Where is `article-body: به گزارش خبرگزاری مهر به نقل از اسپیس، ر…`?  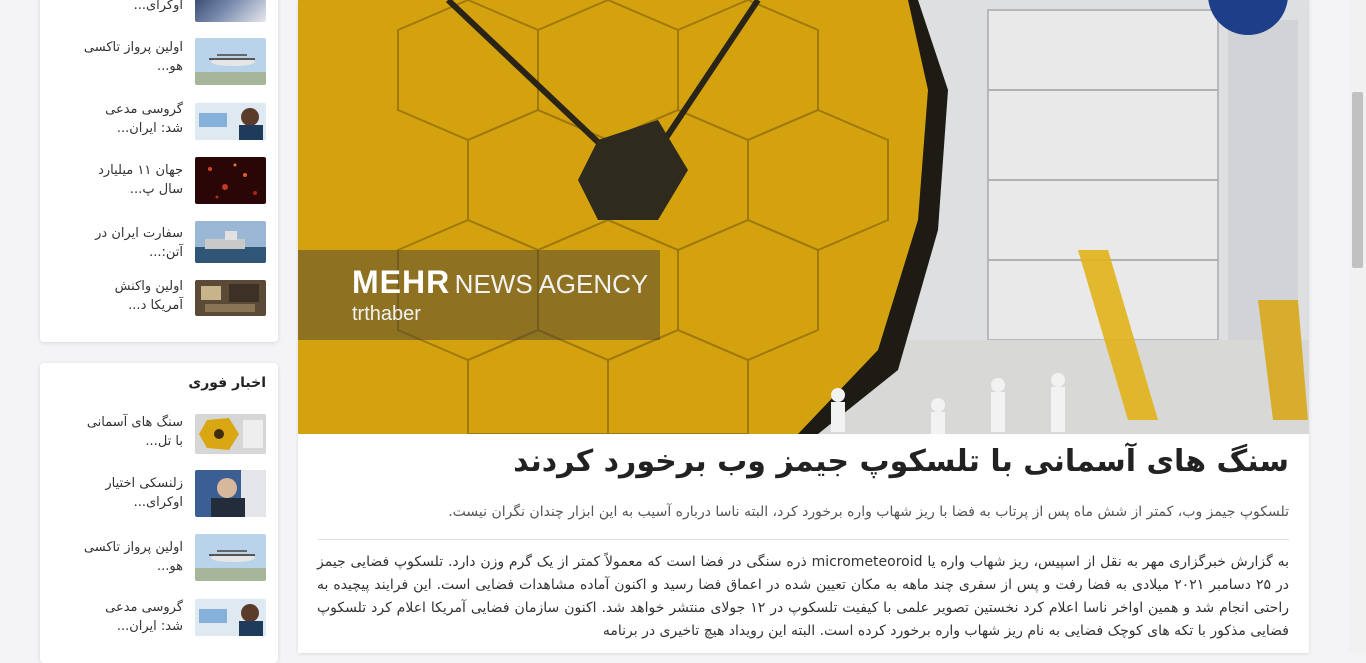 article-body: به گزارش خبرگزاری مهر به نقل از اسپیس، ر… is located at coordinates (803, 596).